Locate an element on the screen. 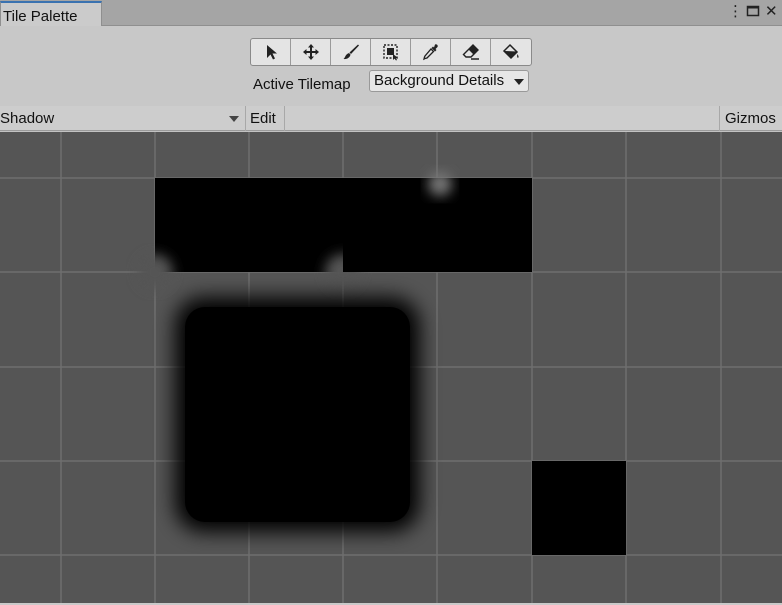 The image size is (782, 605). move-tool-button is located at coordinates (311, 52).